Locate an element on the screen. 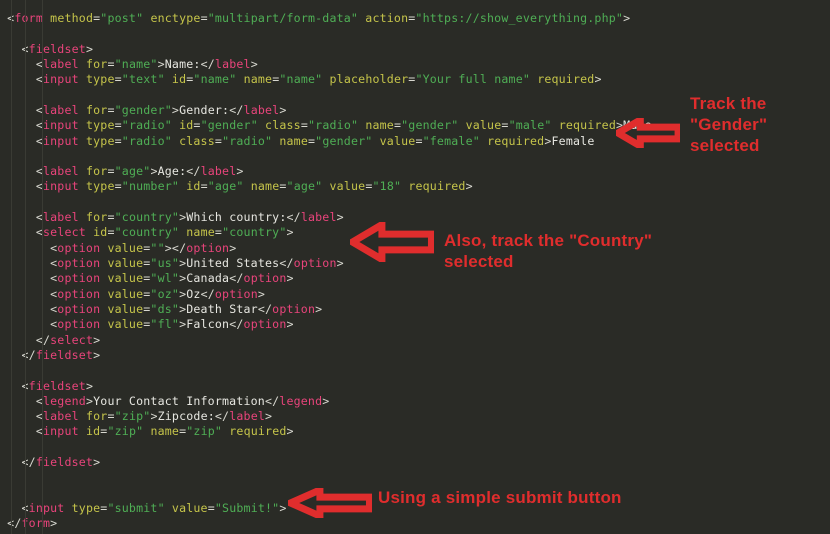 The height and width of the screenshot is (534, 830). code-token-att: name is located at coordinates (165, 431).